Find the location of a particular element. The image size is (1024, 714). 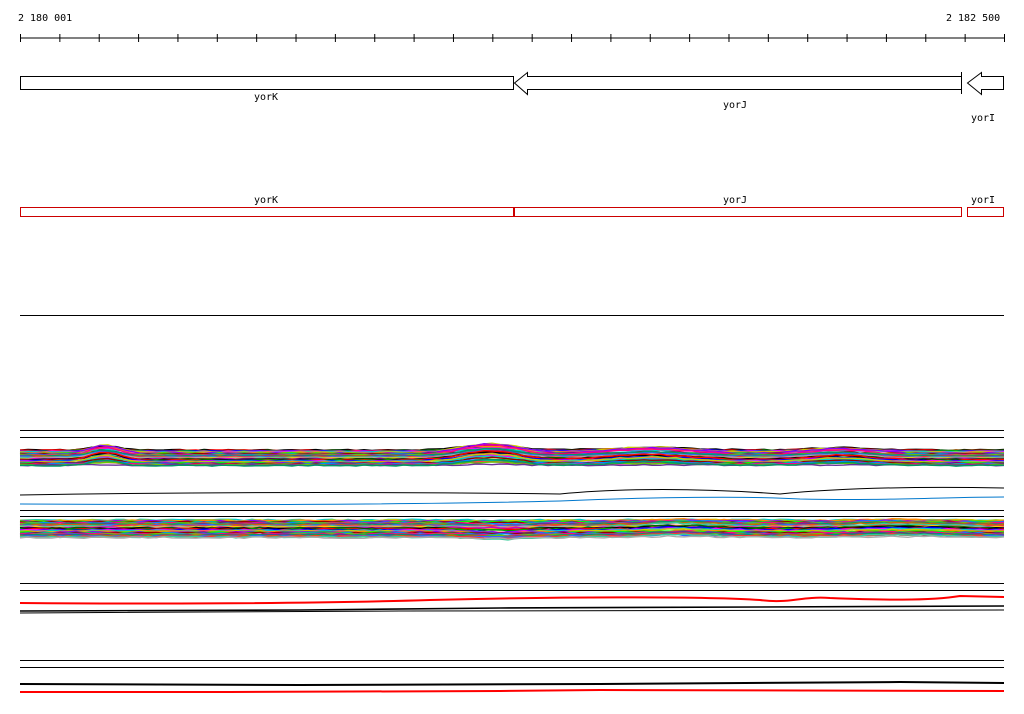

annotation-track is located at coordinates (512, 212).